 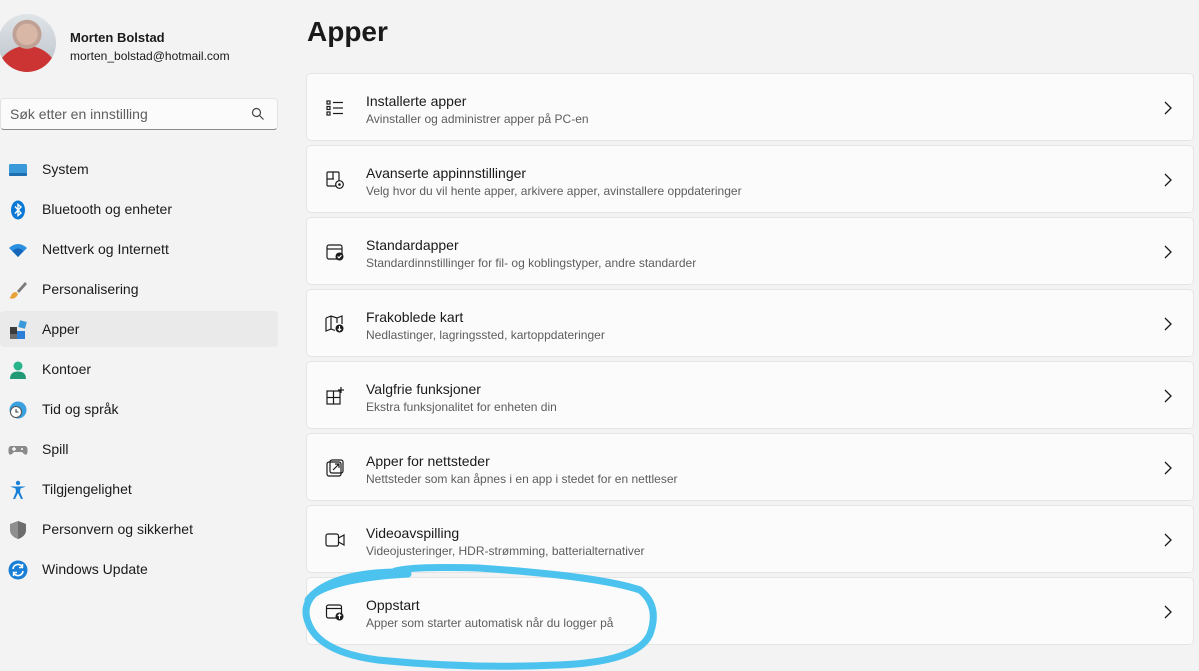 I want to click on sidebar-item-personalization: Personalisering, so click(x=139, y=289).